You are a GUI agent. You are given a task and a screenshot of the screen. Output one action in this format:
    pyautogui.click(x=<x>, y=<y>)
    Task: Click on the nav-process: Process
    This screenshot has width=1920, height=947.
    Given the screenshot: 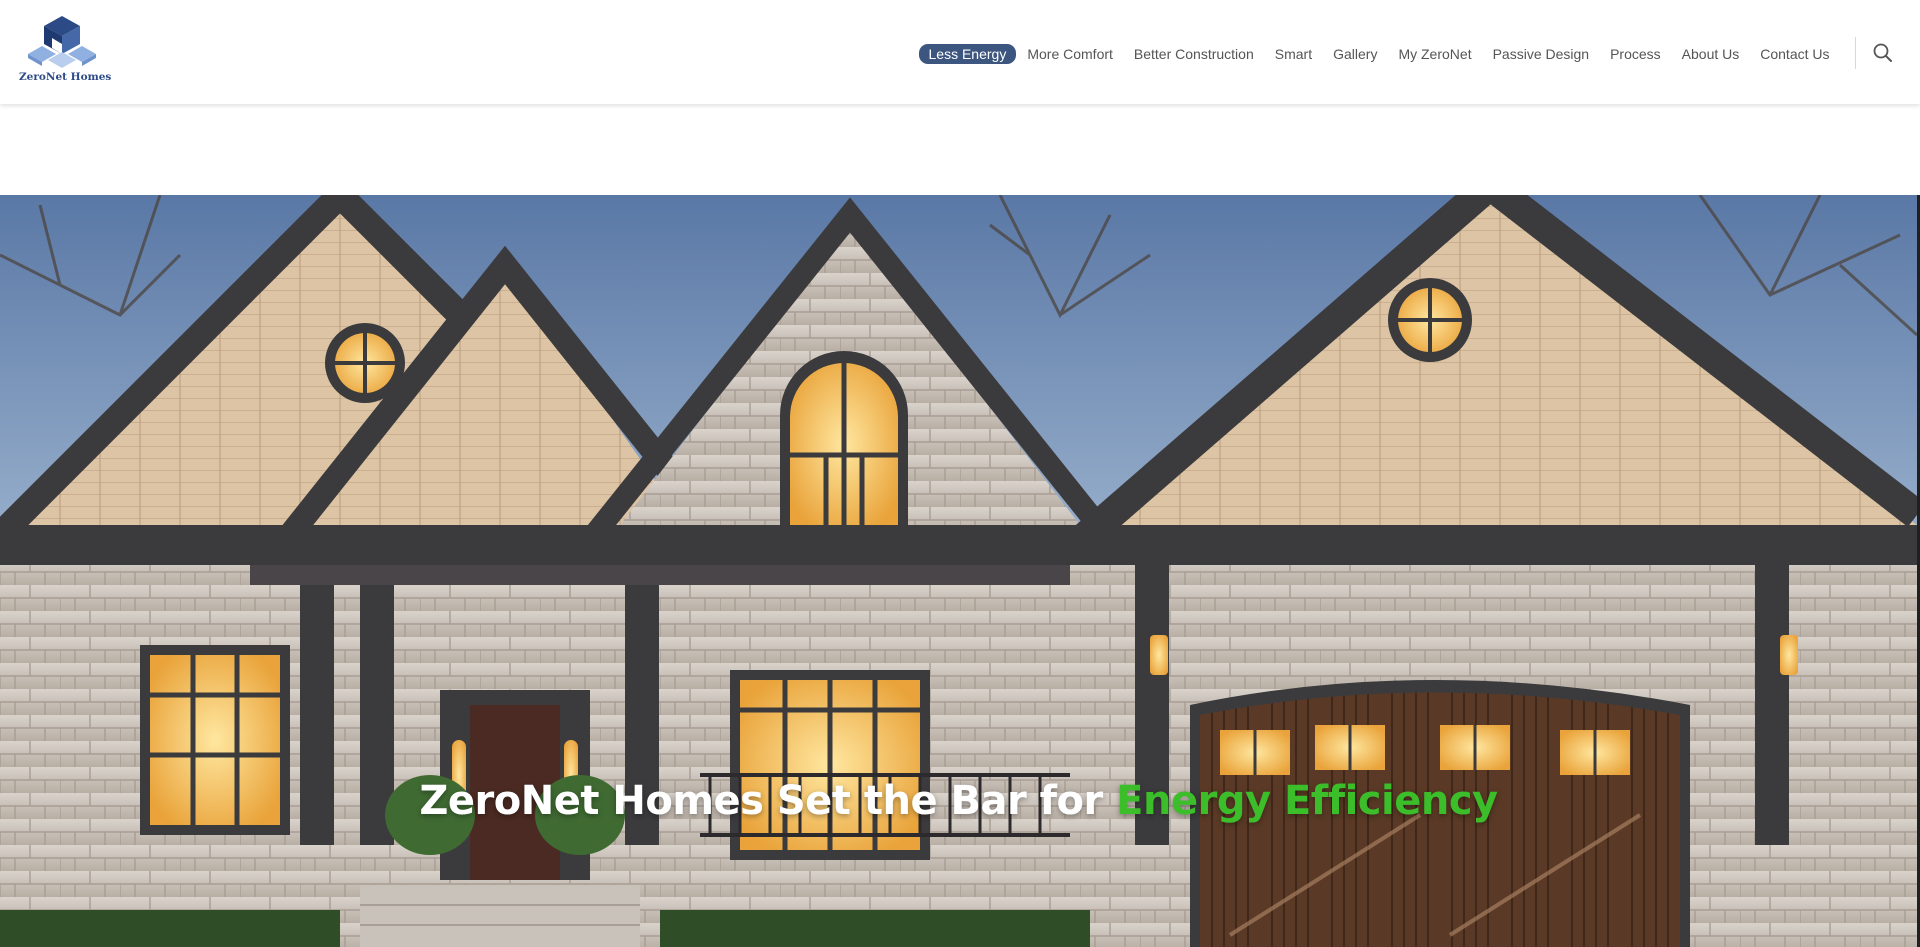 What is the action you would take?
    pyautogui.click(x=1635, y=54)
    